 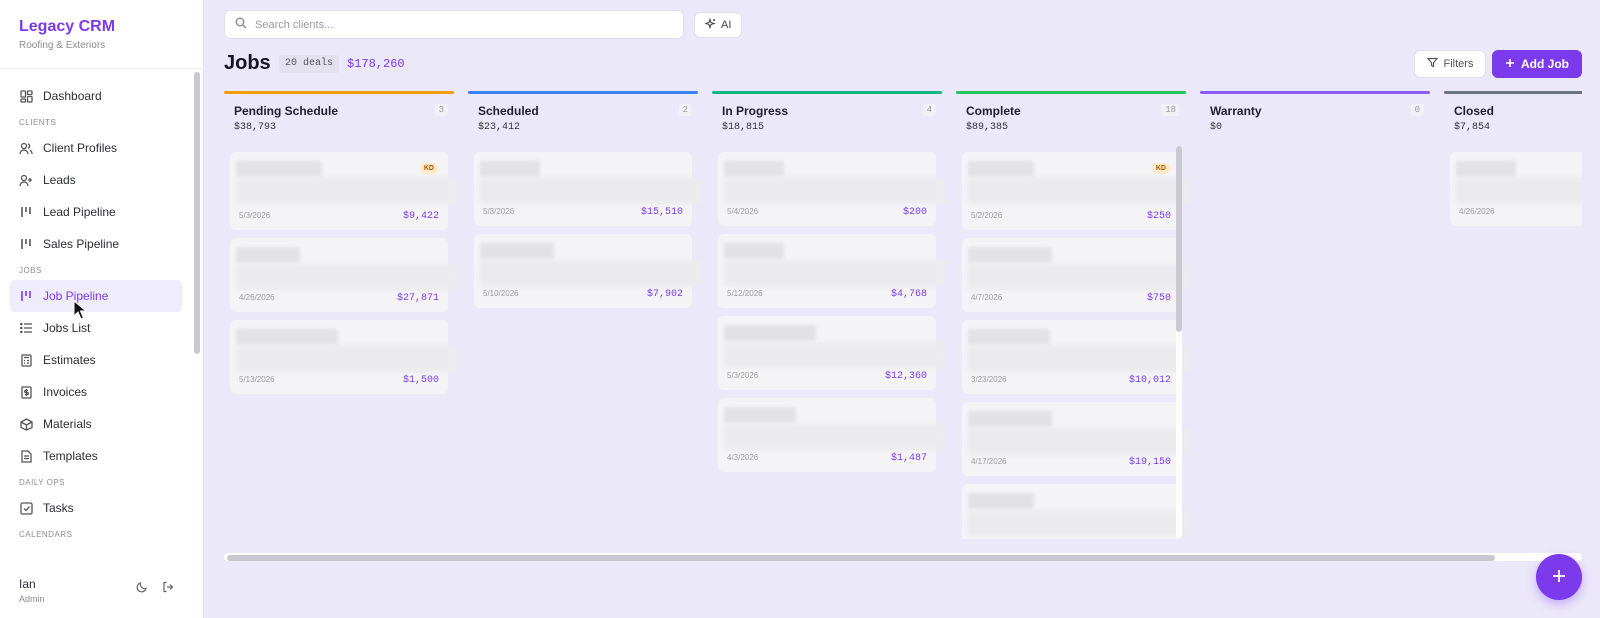 What do you see at coordinates (1477, 211) in the screenshot?
I see `job-date: 4/26/2026` at bounding box center [1477, 211].